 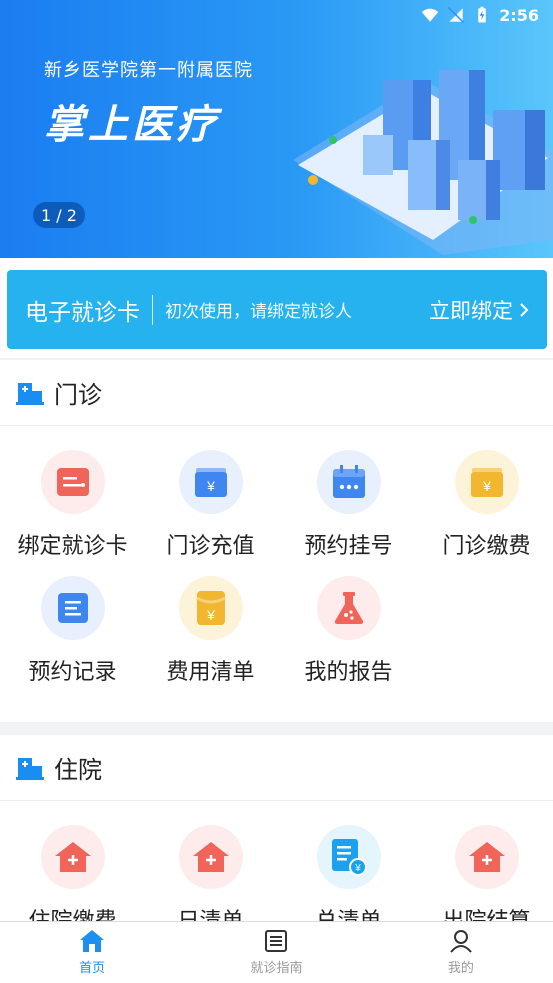 What do you see at coordinates (72, 912) in the screenshot?
I see `menu-label: 住院缴费` at bounding box center [72, 912].